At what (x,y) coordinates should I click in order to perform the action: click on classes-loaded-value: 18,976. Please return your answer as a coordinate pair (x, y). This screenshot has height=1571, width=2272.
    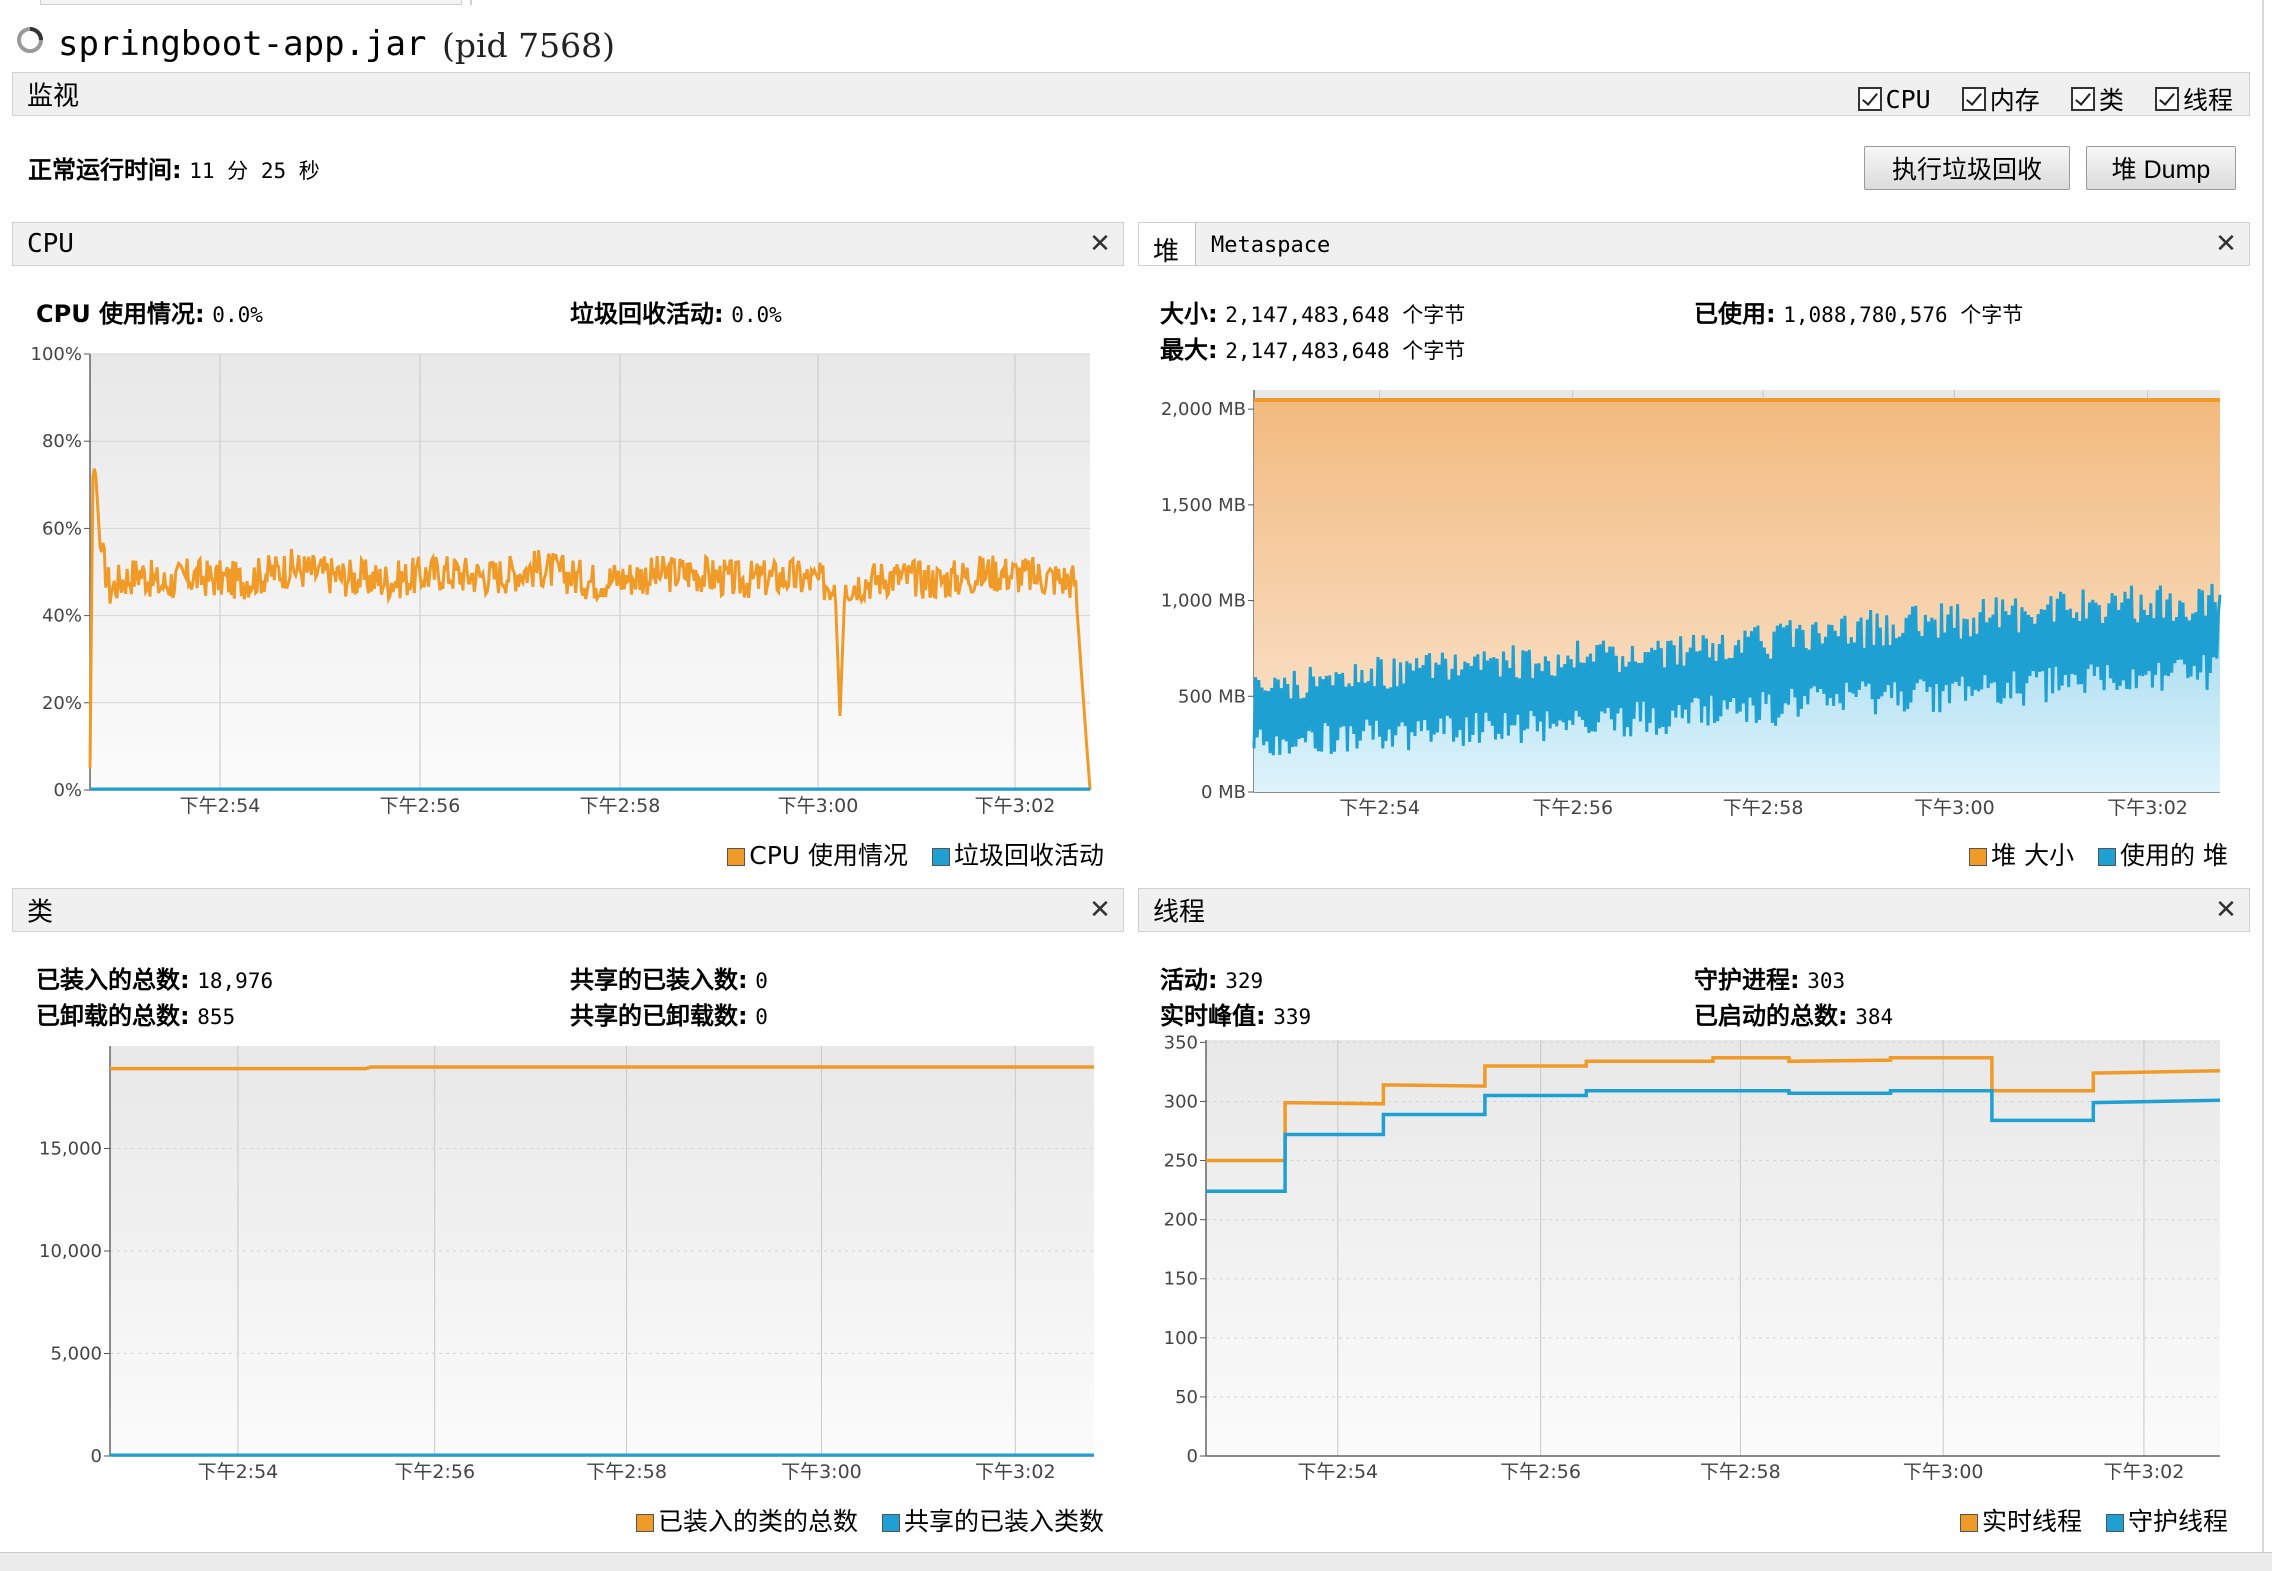
    Looking at the image, I should click on (235, 981).